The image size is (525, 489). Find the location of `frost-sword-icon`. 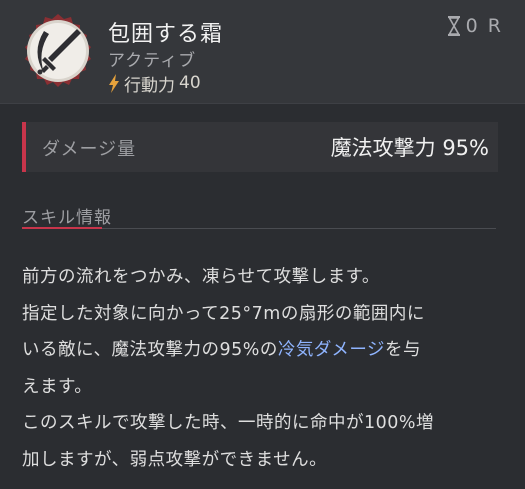

frost-sword-icon is located at coordinates (58, 50).